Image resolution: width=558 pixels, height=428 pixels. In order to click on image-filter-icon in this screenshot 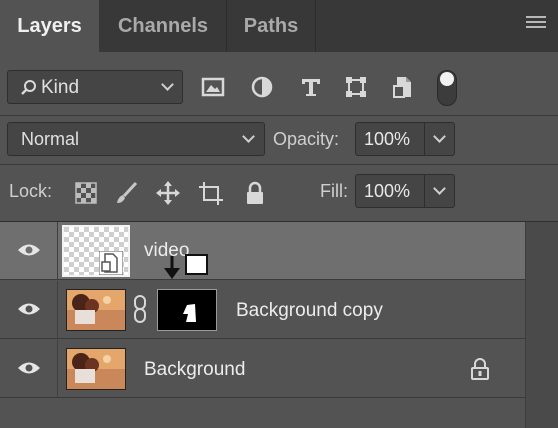, I will do `click(213, 87)`.